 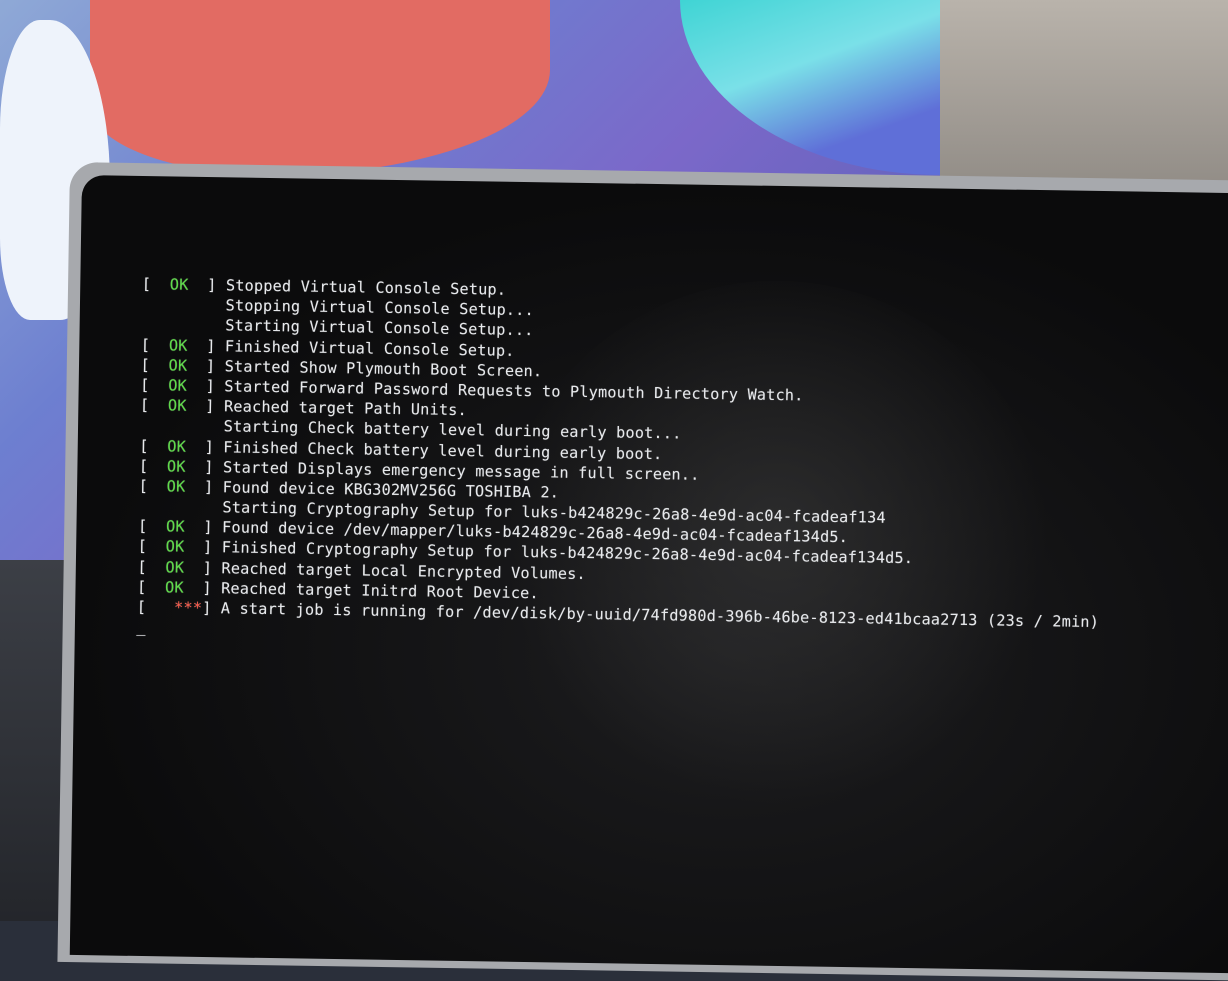 What do you see at coordinates (188, 607) in the screenshot?
I see `status-running-label: ***` at bounding box center [188, 607].